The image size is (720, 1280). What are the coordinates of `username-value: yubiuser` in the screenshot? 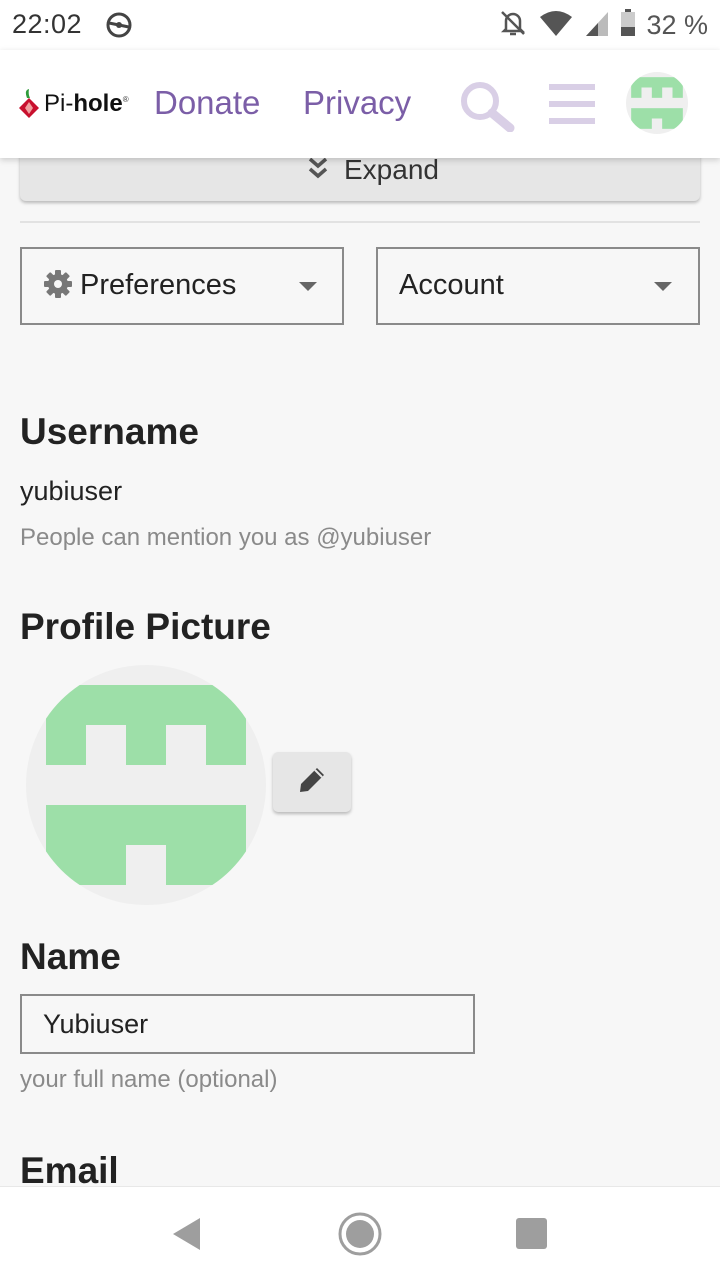 It's located at (71, 491).